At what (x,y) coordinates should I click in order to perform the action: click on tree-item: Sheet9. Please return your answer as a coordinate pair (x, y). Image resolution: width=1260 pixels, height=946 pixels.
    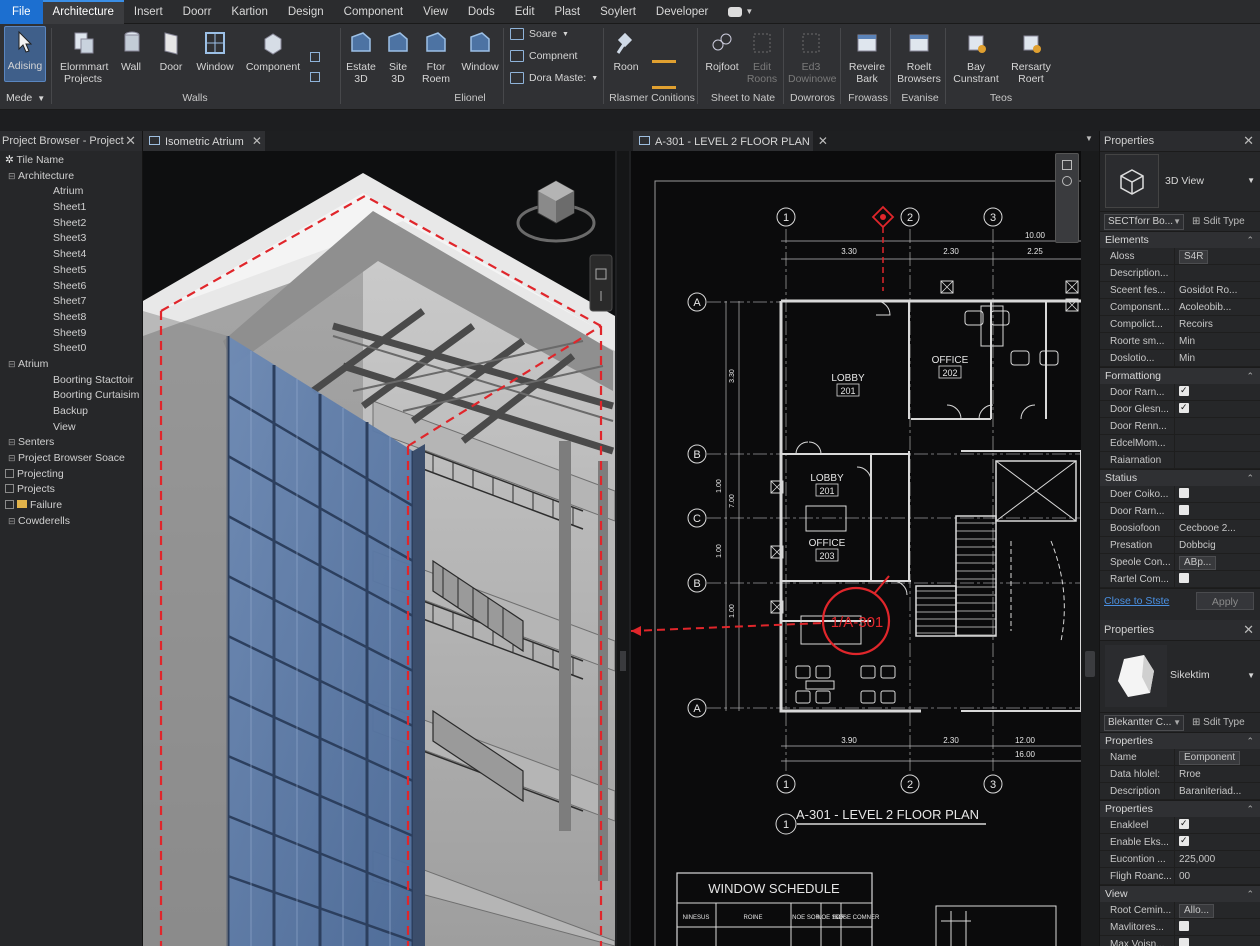
    Looking at the image, I should click on (71, 334).